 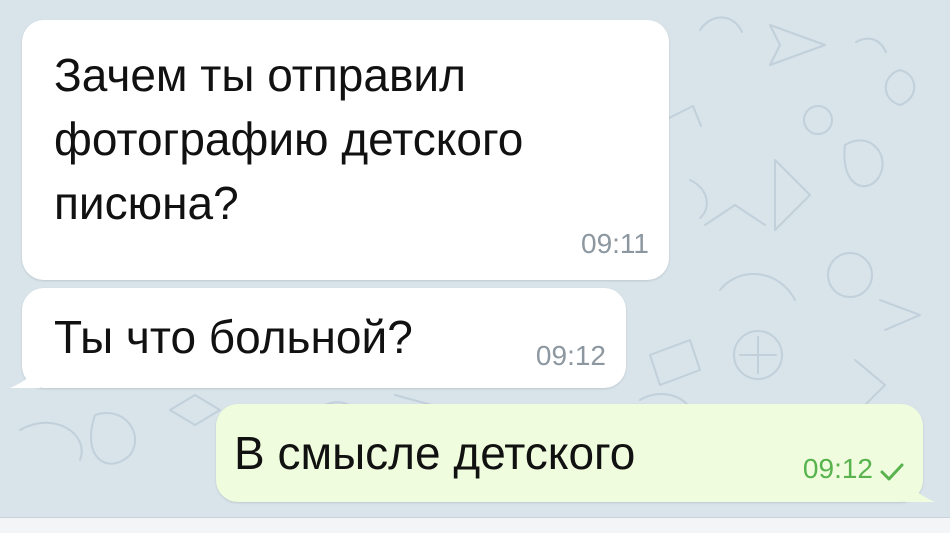 I want to click on incoming-message-bubble: Ты что больной? 09:12, so click(x=318, y=338).